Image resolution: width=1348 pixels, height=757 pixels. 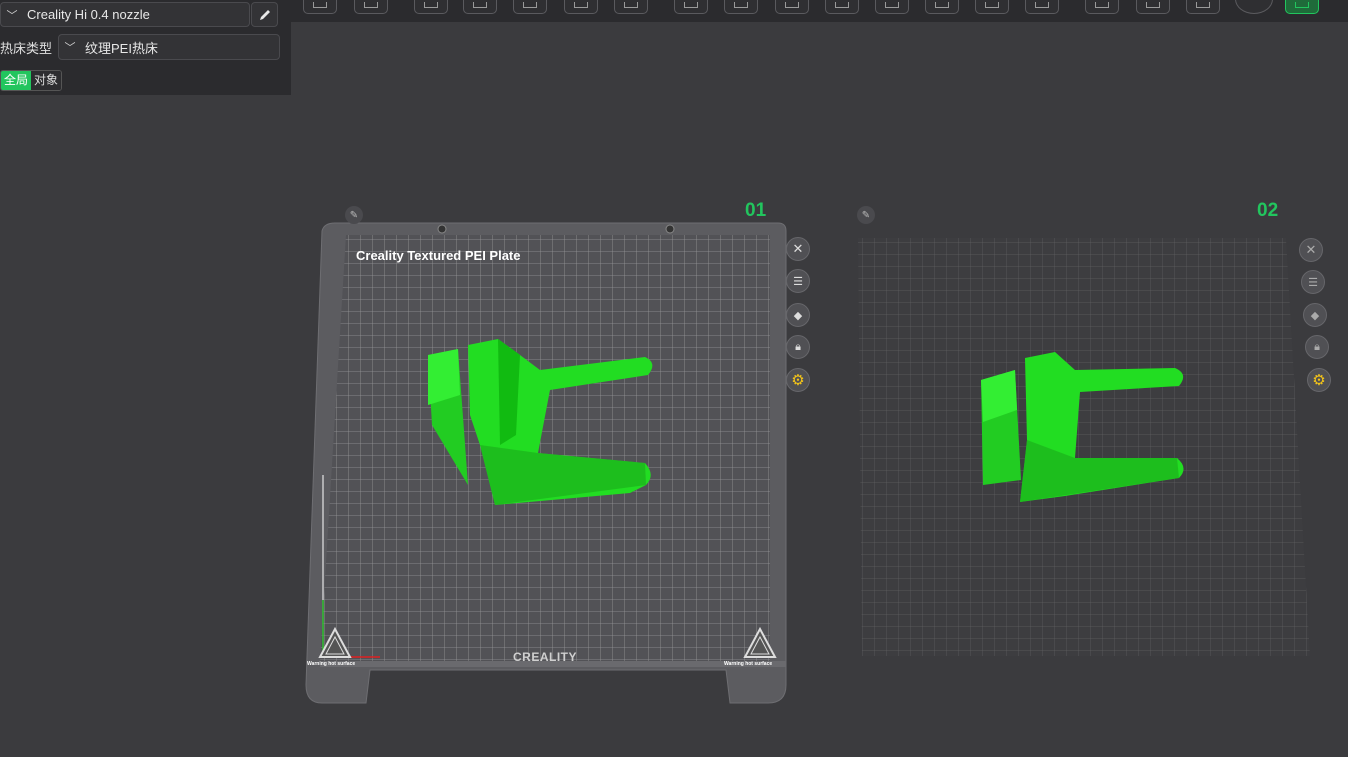 What do you see at coordinates (1102, 7) in the screenshot?
I see `toolbar-button-bars` at bounding box center [1102, 7].